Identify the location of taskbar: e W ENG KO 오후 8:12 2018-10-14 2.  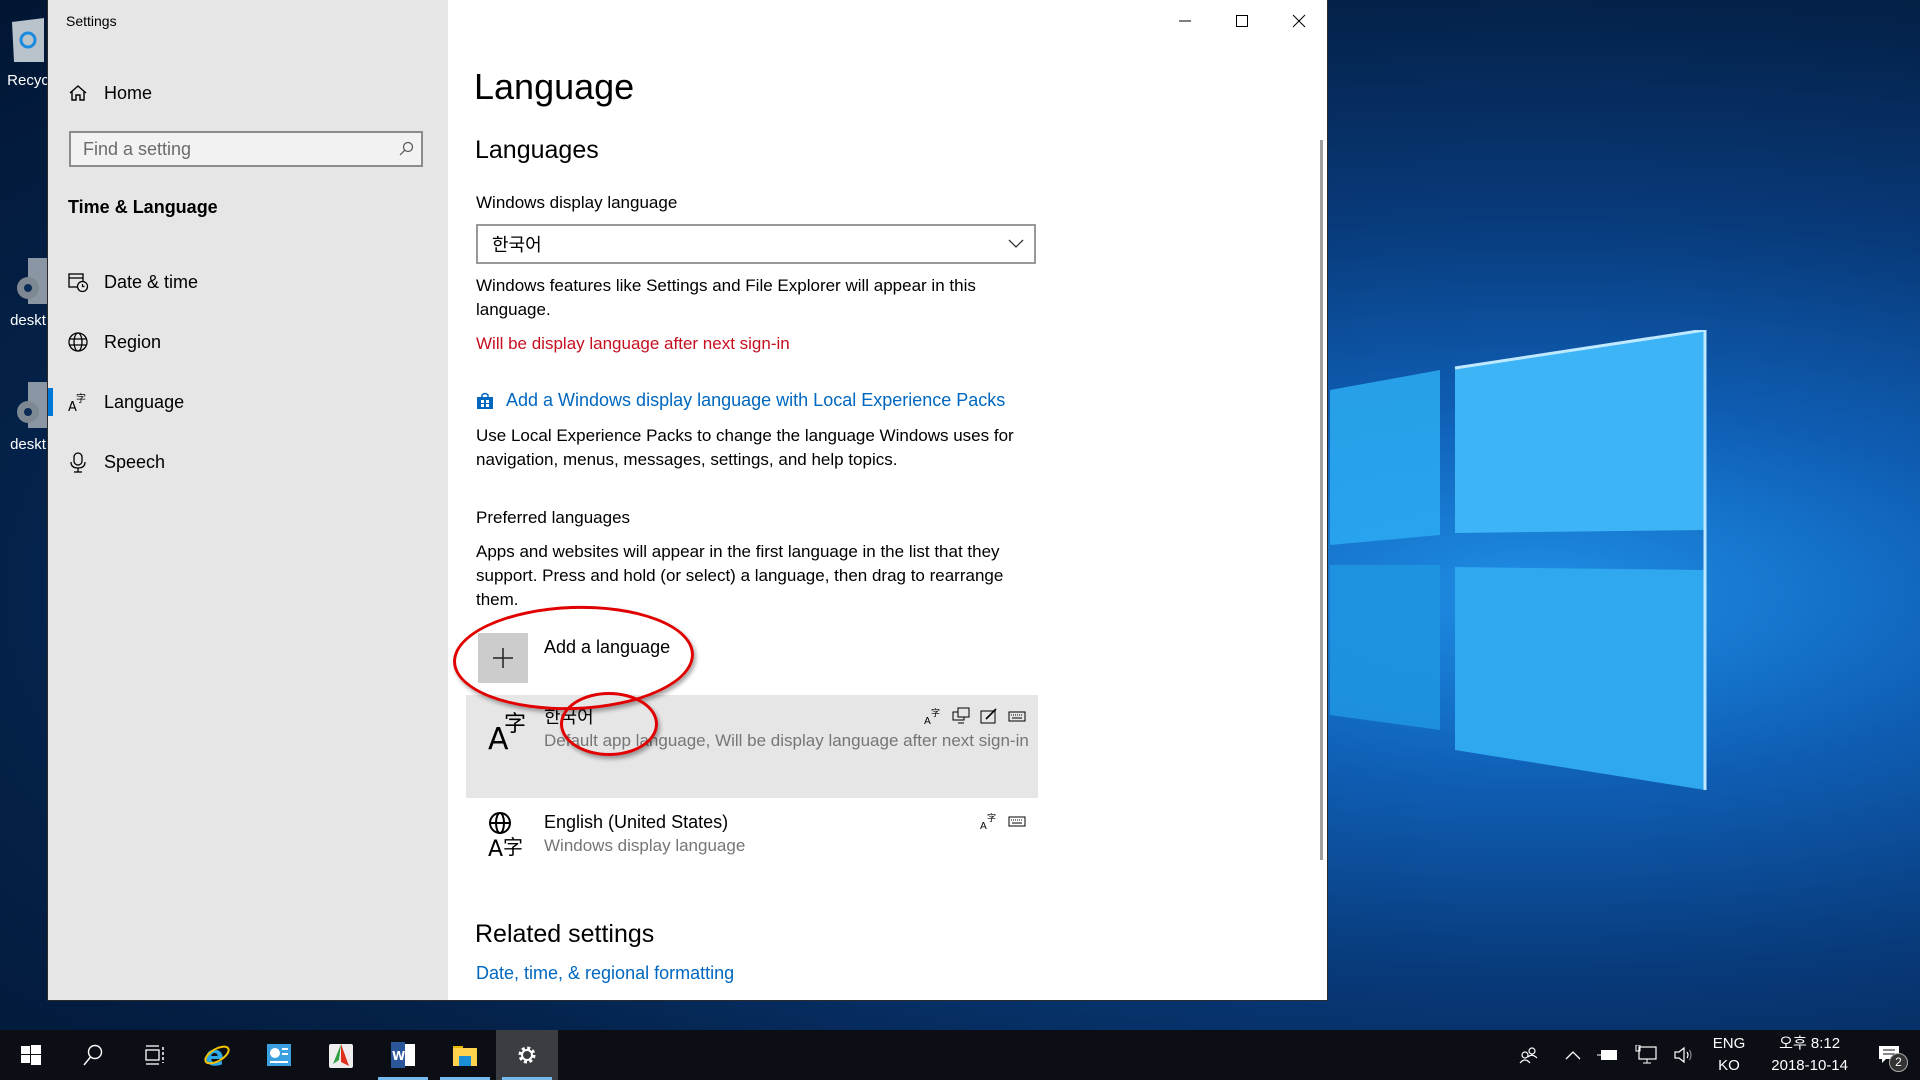
(960, 1055).